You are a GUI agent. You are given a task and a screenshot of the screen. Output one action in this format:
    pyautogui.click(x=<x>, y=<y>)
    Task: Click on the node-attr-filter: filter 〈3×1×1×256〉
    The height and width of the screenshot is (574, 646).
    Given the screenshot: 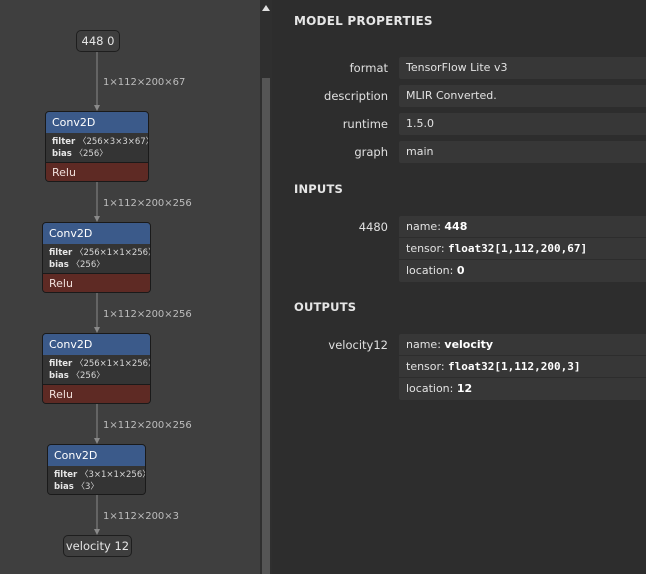 What is the action you would take?
    pyautogui.click(x=100, y=475)
    